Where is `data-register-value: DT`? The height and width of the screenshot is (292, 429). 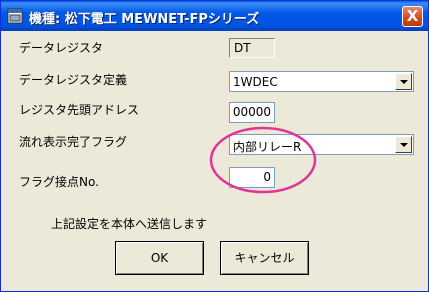 data-register-value: DT is located at coordinates (252, 48).